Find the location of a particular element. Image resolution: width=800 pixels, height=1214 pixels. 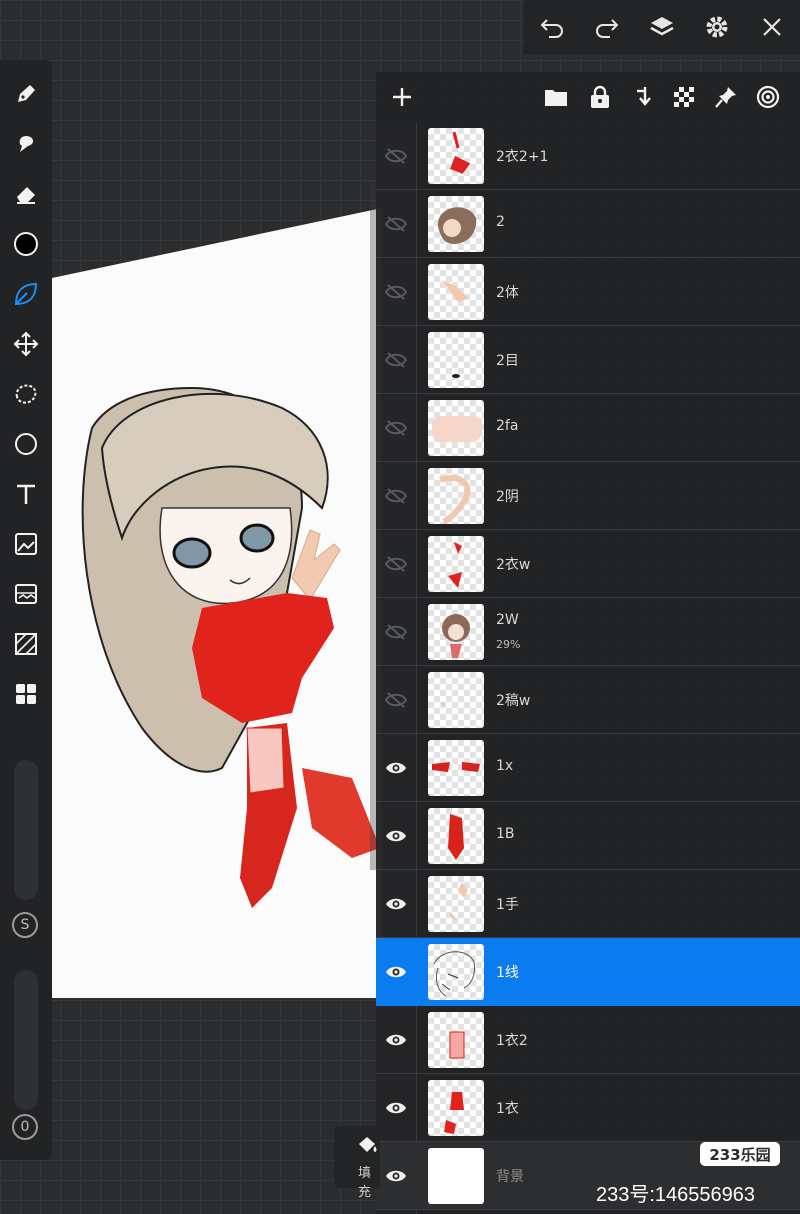

layer-row: 2衣w is located at coordinates (588, 564).